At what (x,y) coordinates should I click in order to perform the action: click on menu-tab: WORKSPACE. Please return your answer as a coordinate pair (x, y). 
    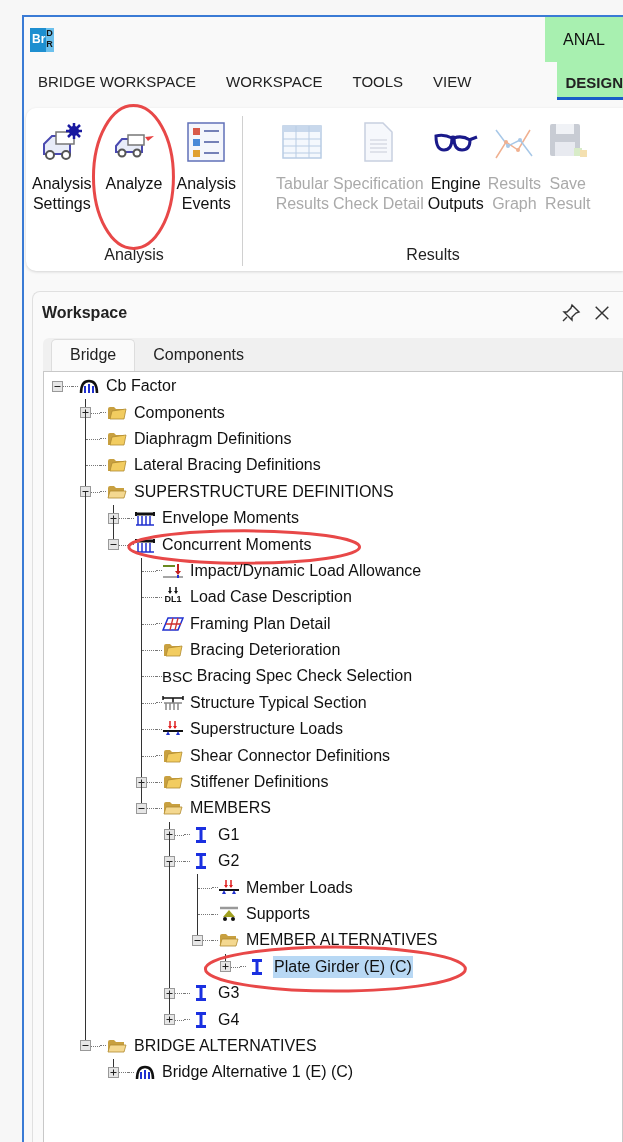
    Looking at the image, I should click on (274, 81).